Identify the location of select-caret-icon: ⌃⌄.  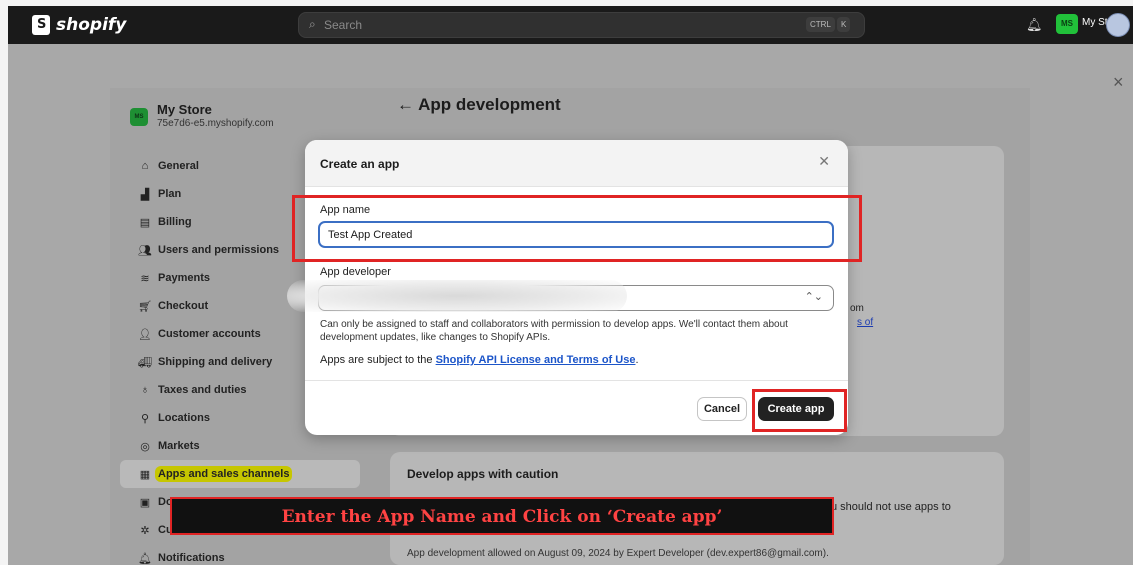
(813, 297).